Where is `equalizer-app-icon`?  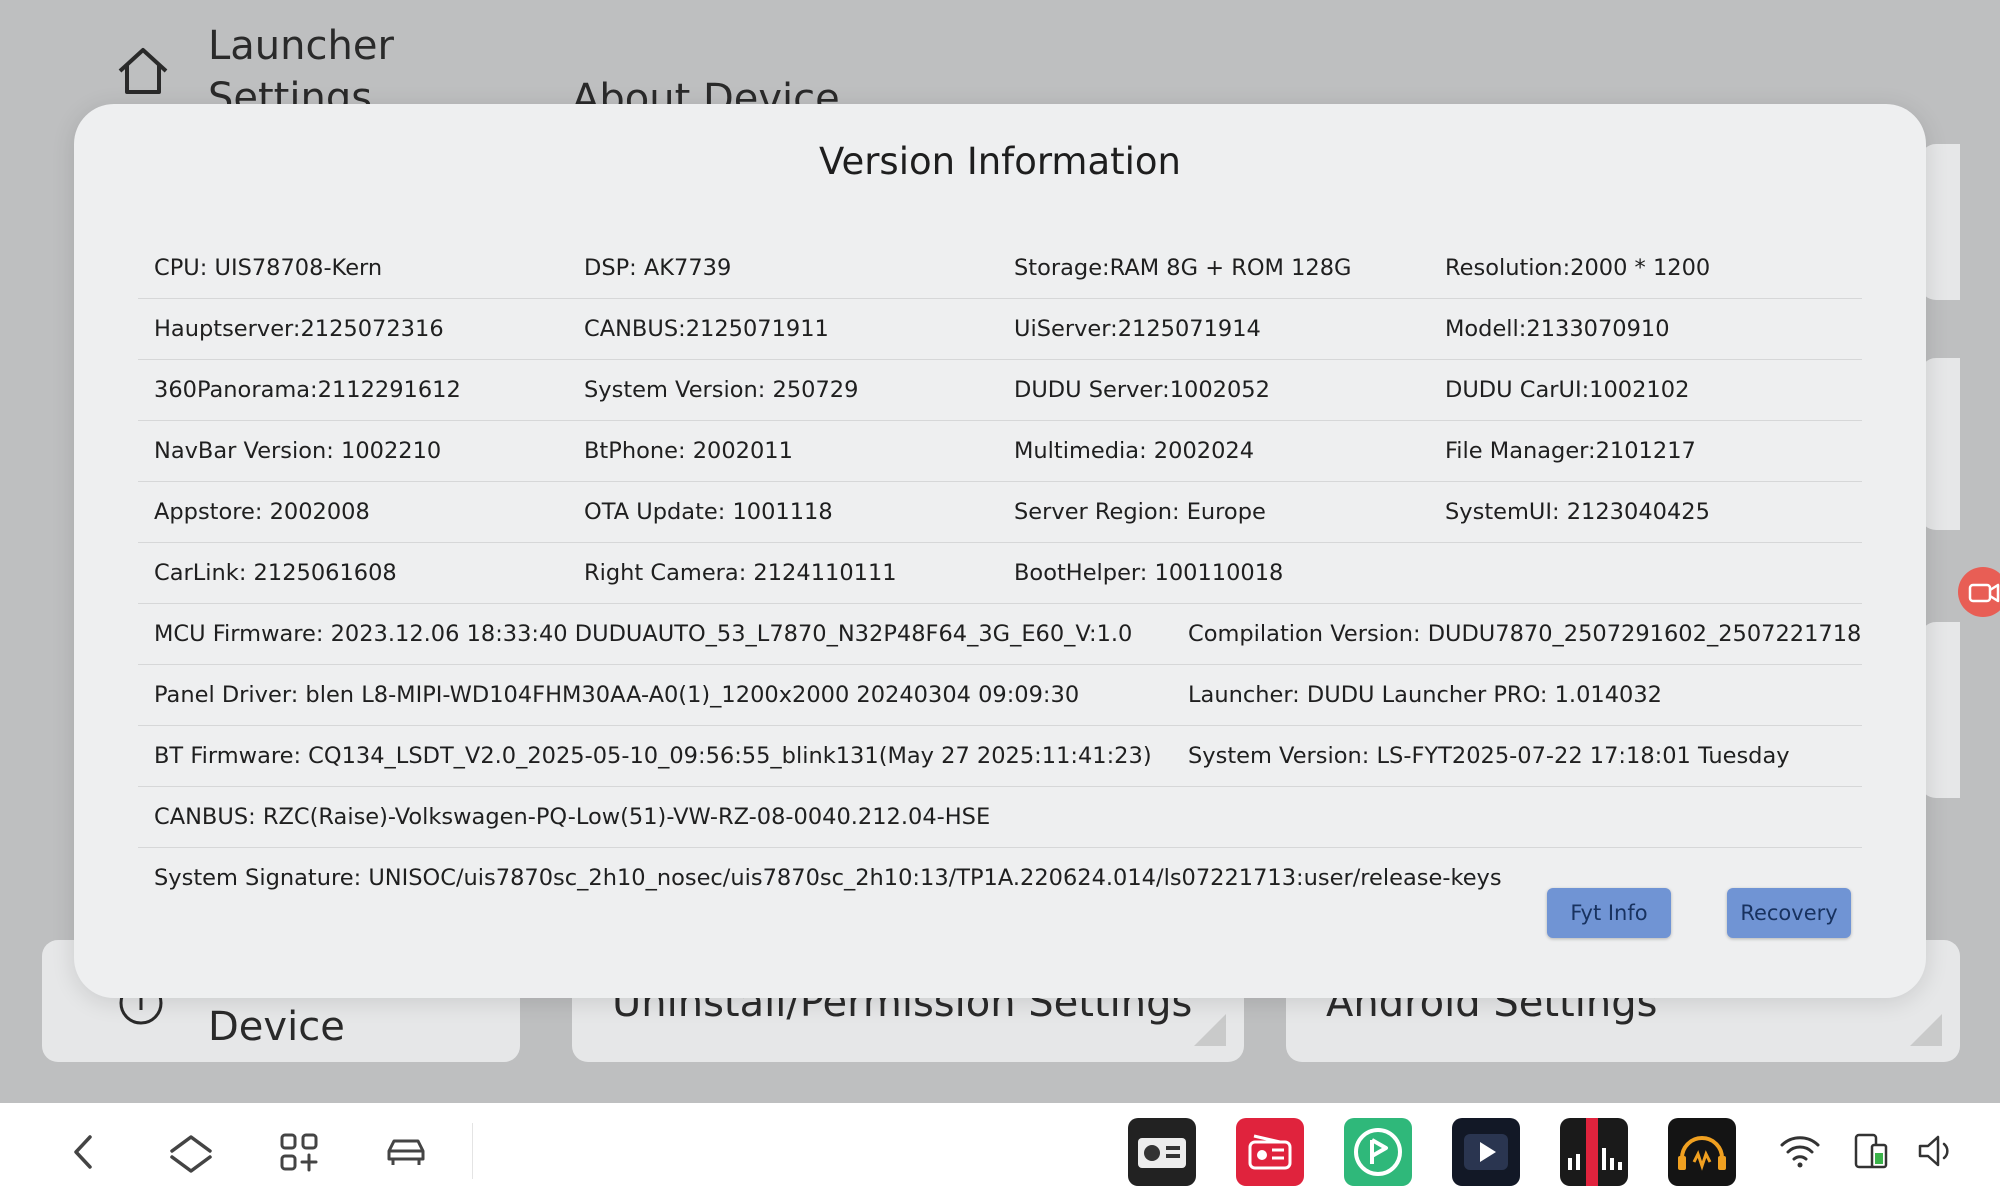 equalizer-app-icon is located at coordinates (1594, 1152).